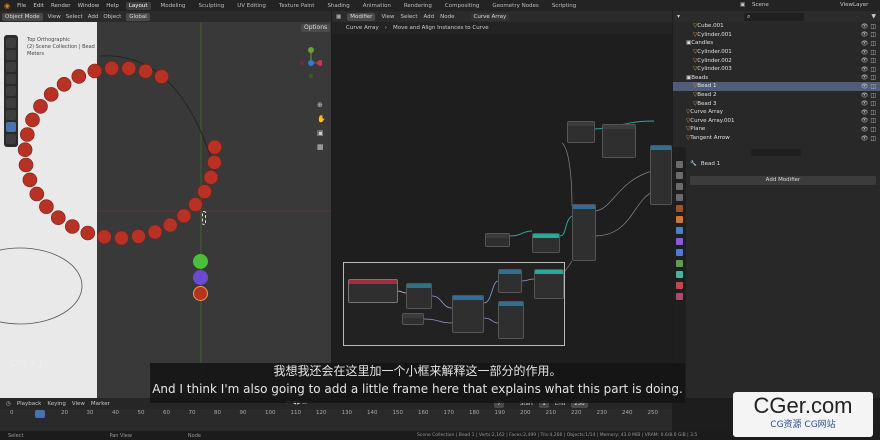 This screenshot has height=440, width=880. Describe the element at coordinates (11, 139) in the screenshot. I see `add-cube-tool-icon` at that location.